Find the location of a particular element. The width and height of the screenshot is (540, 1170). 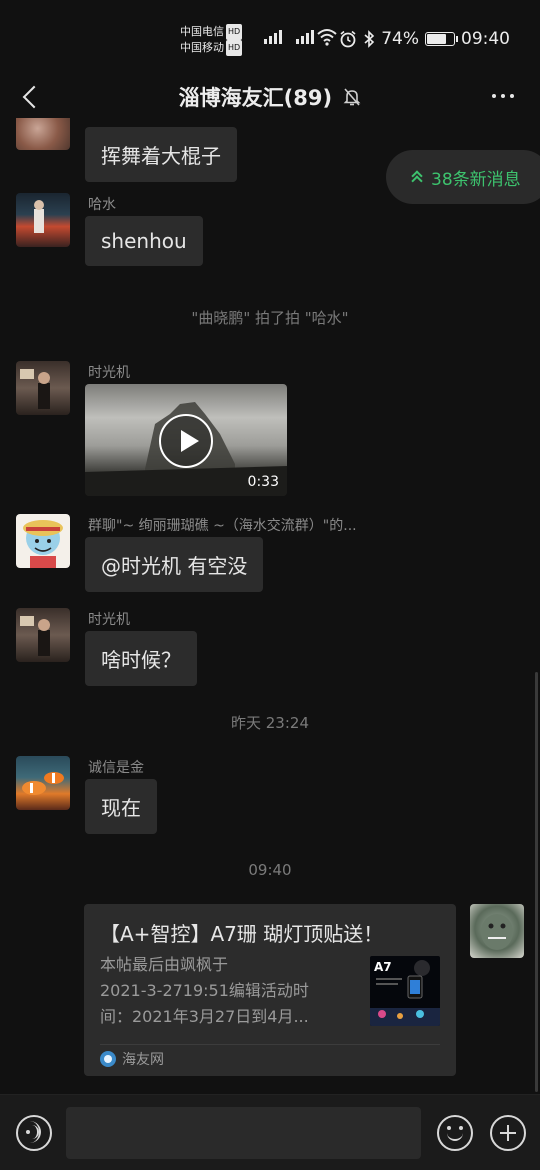

sender-name: 哈水 is located at coordinates (102, 205).